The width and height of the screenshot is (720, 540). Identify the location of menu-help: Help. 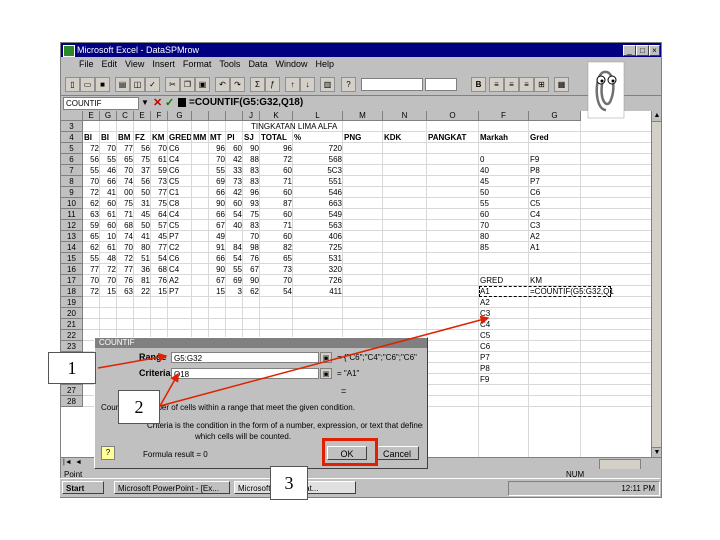
(324, 64).